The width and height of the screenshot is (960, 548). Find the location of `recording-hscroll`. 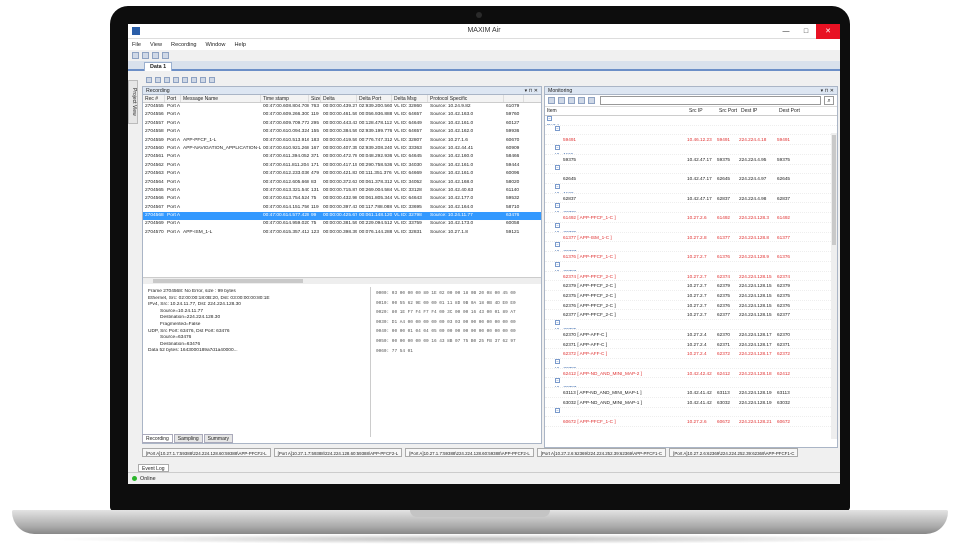

recording-hscroll is located at coordinates (342, 280).